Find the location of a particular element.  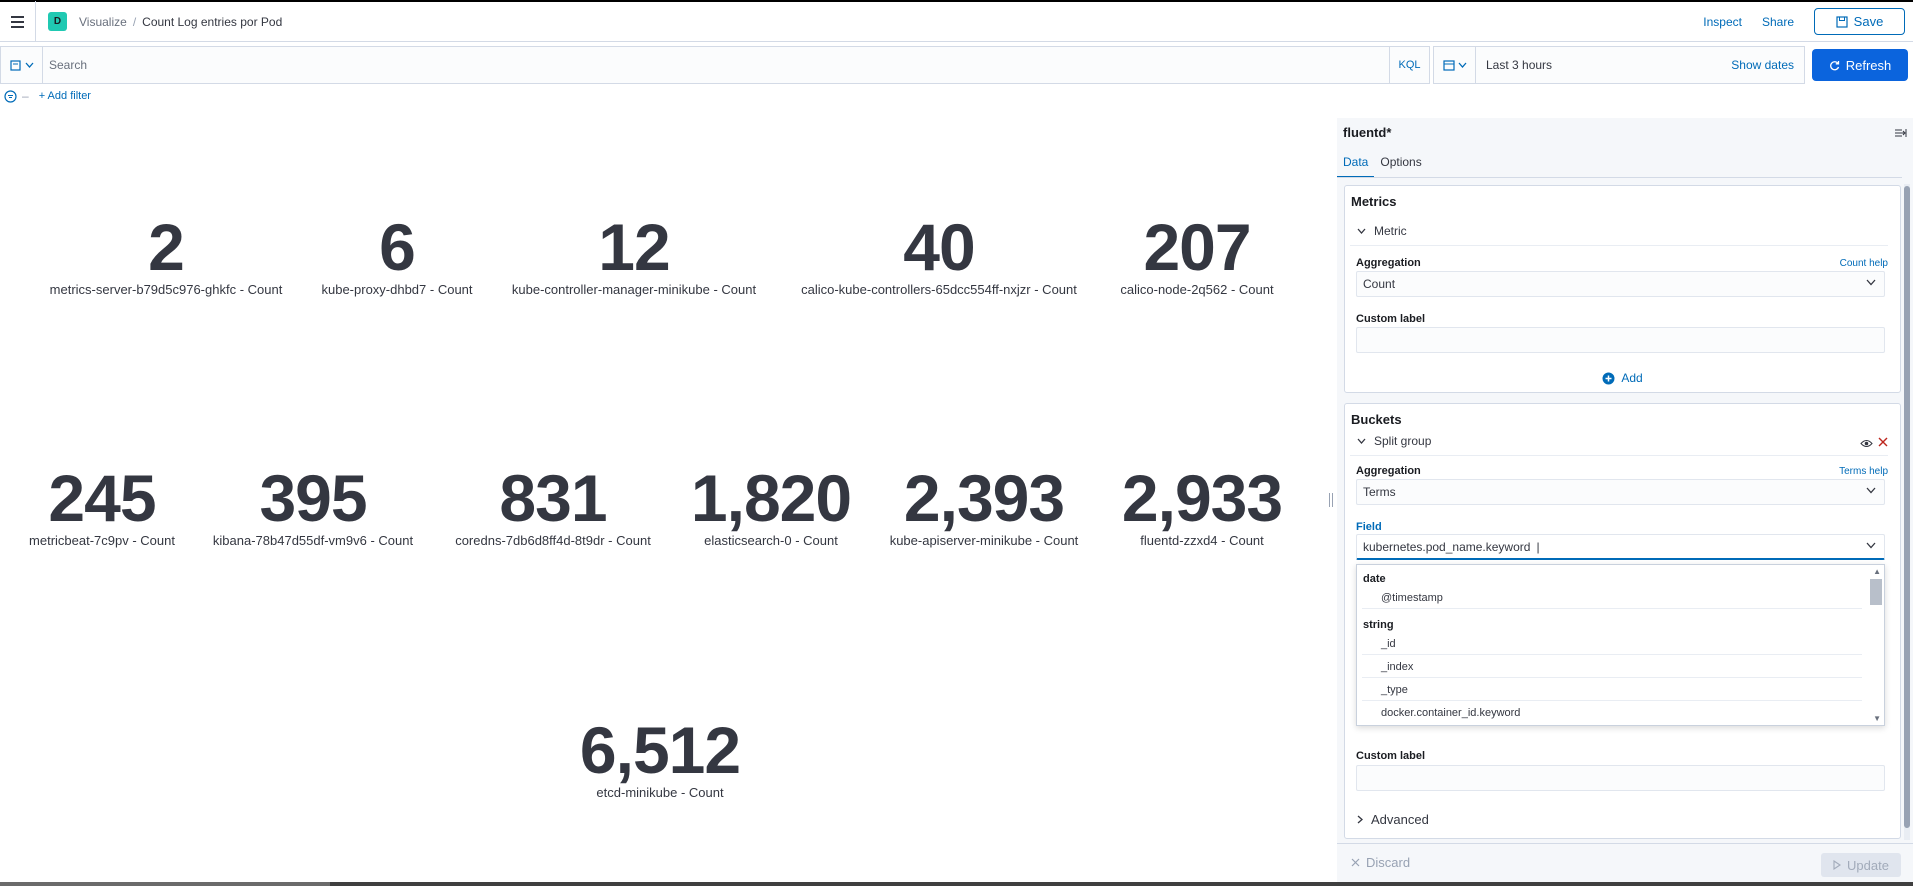

calendar-icon is located at coordinates (1448, 65).